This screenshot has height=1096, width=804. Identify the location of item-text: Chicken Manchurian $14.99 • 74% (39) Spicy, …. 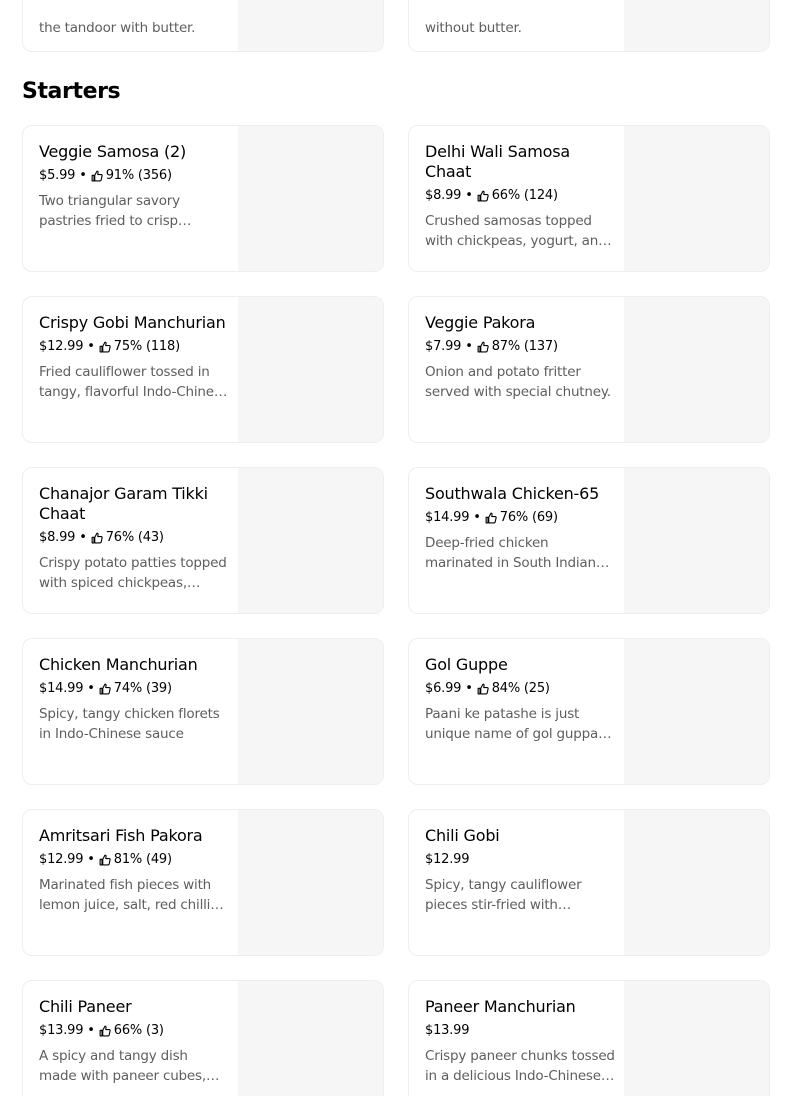
(134, 699).